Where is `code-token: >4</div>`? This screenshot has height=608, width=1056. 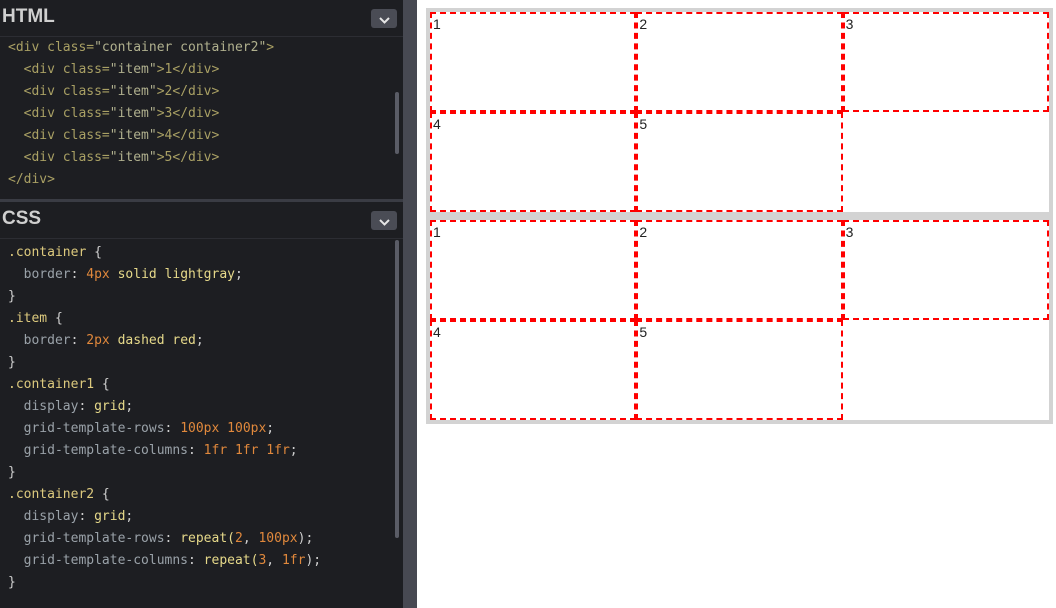
code-token: >4</div> is located at coordinates (188, 135).